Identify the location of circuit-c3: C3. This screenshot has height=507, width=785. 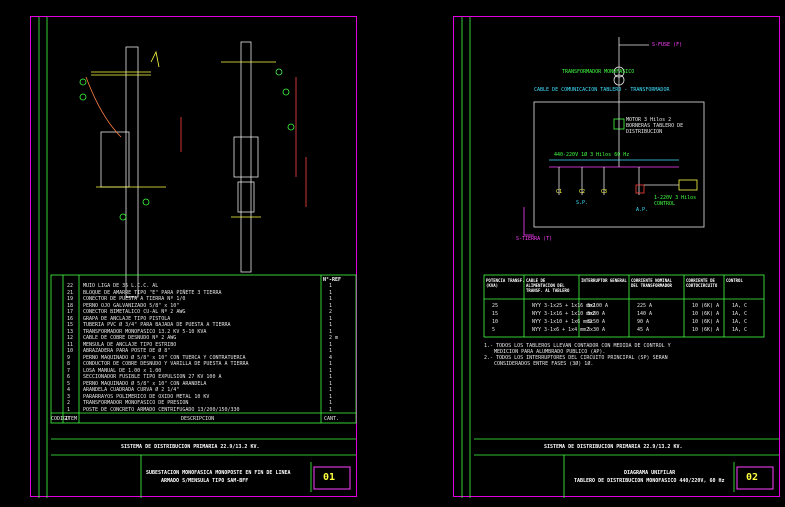
(604, 192).